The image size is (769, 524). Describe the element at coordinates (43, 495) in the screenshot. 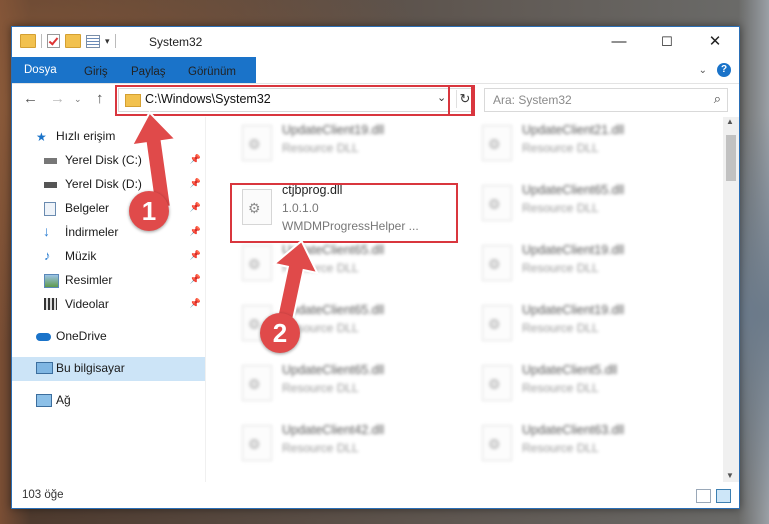

I see `item-count: 103 öğe` at that location.